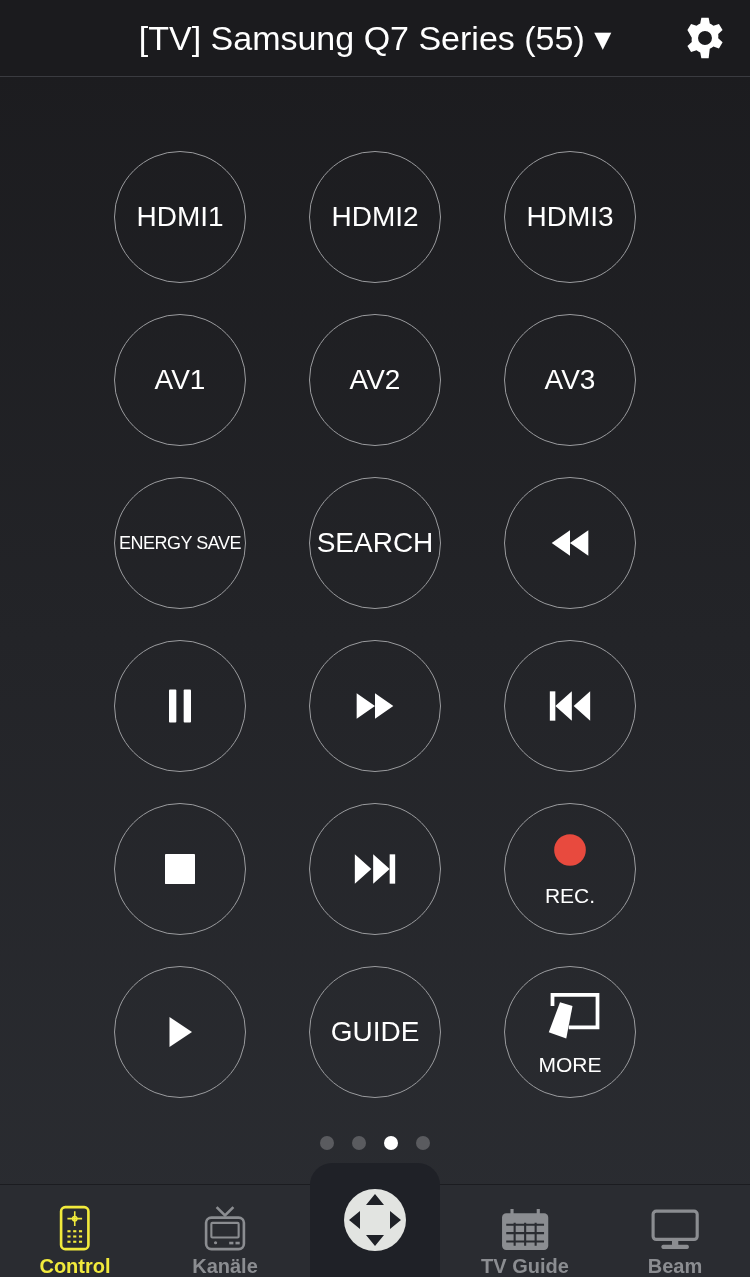 The image size is (750, 1277). I want to click on calendar-icon, so click(525, 1230).